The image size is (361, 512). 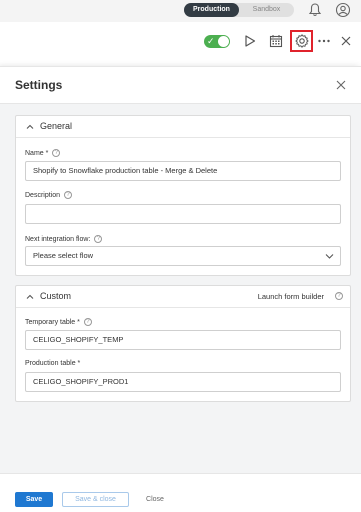 What do you see at coordinates (183, 340) in the screenshot?
I see `temp-table-input: CELIGO_SHOPIFY_TEMP` at bounding box center [183, 340].